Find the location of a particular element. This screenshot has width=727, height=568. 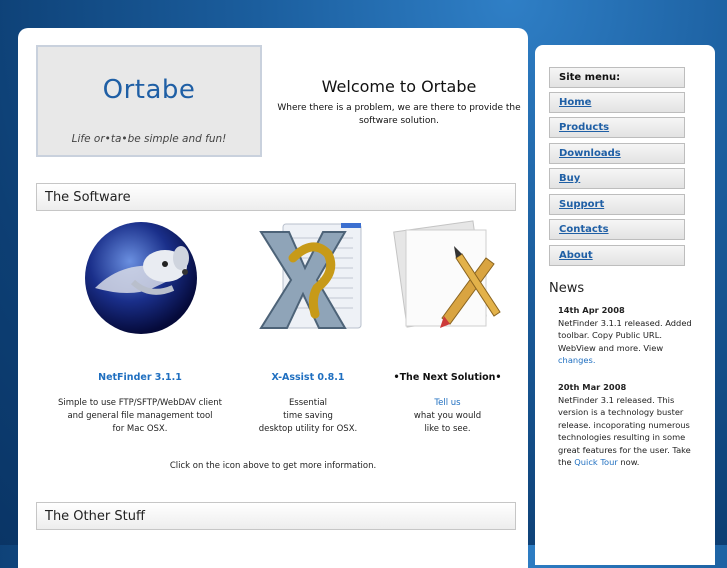

section-header-other: The Other Stuff is located at coordinates (276, 516).